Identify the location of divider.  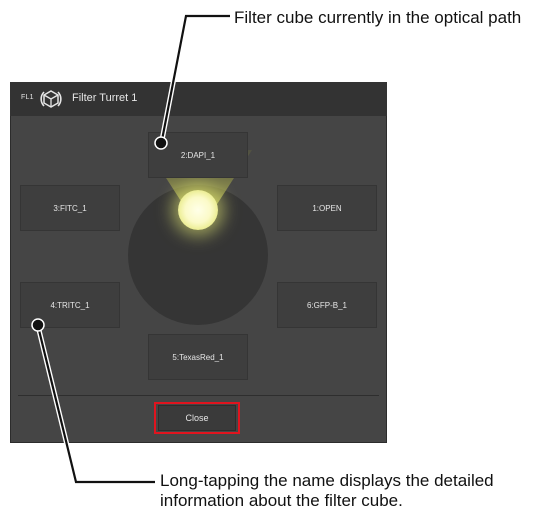
(198, 395).